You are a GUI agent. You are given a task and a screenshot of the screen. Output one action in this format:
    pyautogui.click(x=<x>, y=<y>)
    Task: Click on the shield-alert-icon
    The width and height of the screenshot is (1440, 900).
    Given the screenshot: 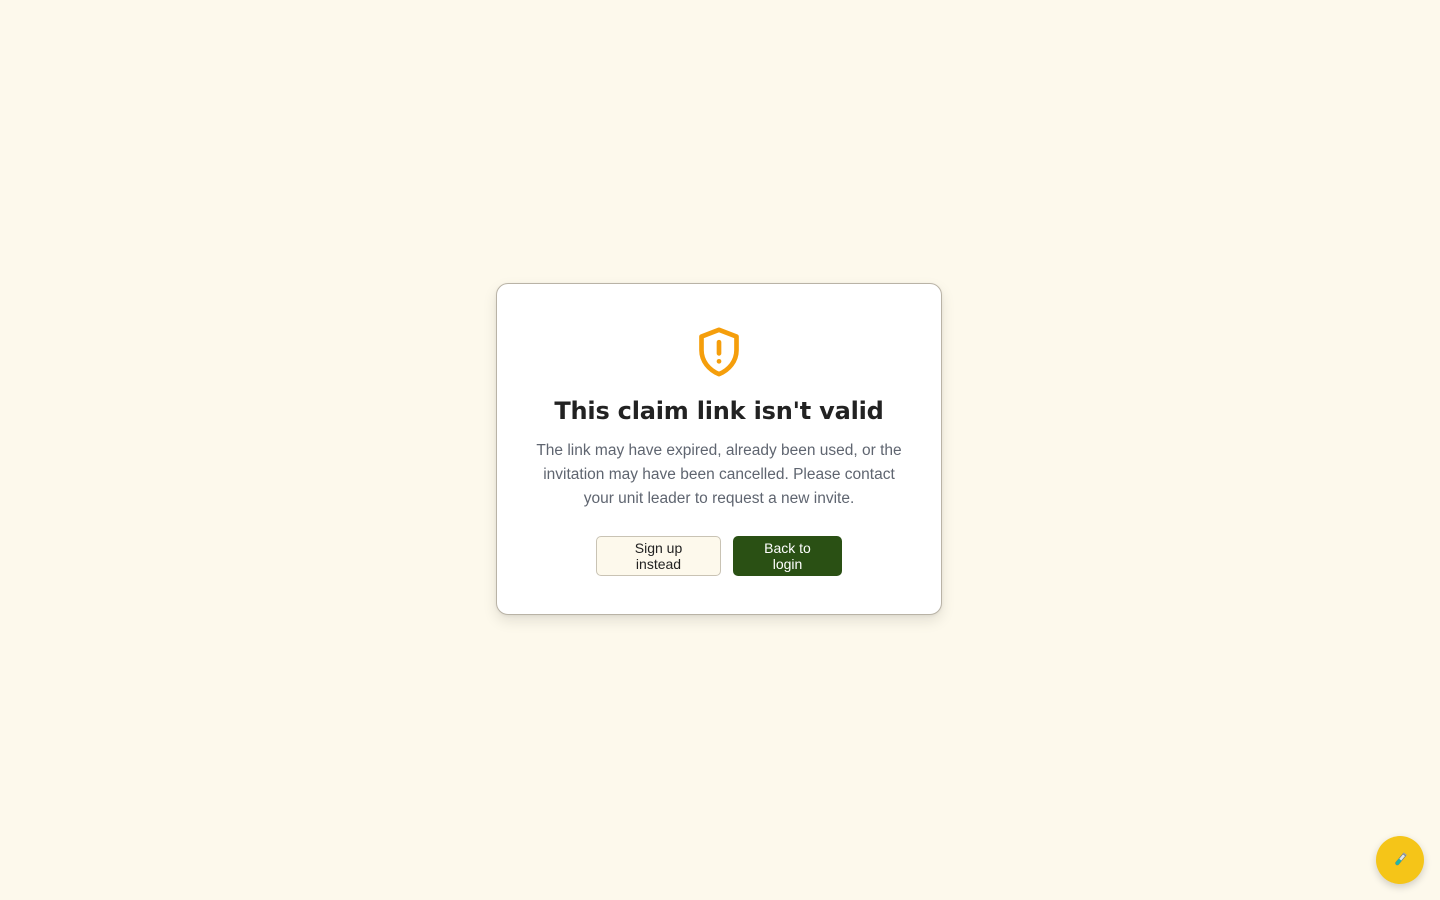 What is the action you would take?
    pyautogui.click(x=719, y=352)
    